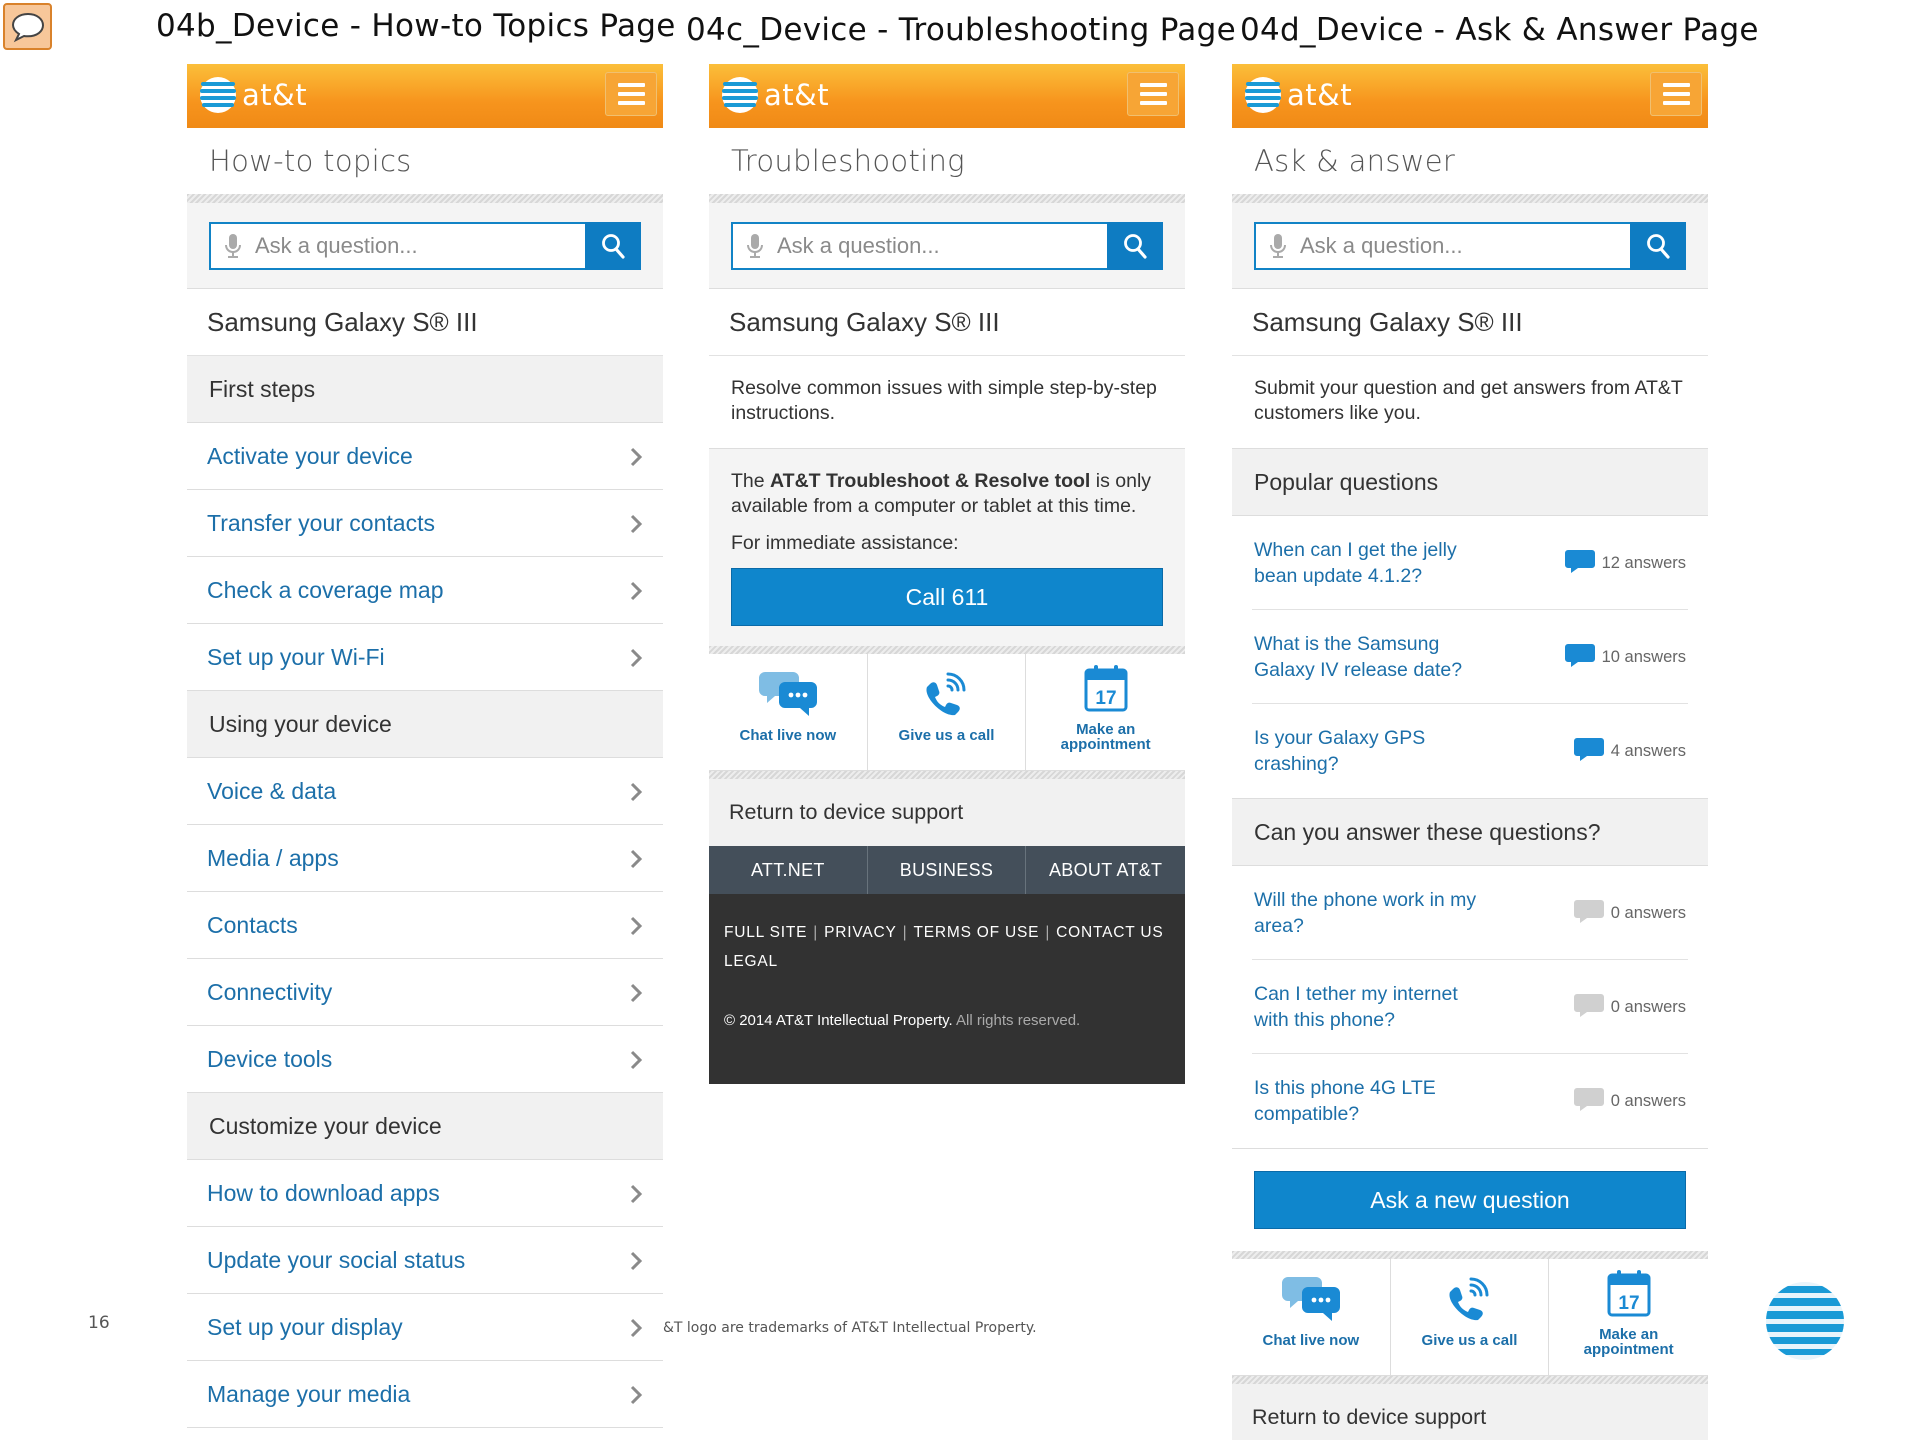  Describe the element at coordinates (765, 932) in the screenshot. I see `footer-link-full-site: FULL SITE` at that location.